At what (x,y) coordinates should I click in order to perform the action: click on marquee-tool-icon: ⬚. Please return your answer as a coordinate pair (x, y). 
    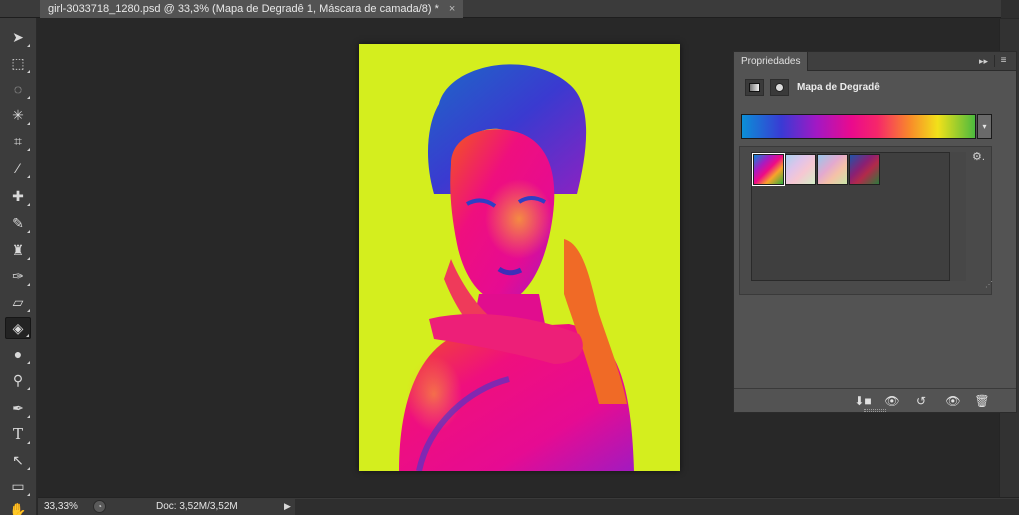
    Looking at the image, I should click on (18, 62).